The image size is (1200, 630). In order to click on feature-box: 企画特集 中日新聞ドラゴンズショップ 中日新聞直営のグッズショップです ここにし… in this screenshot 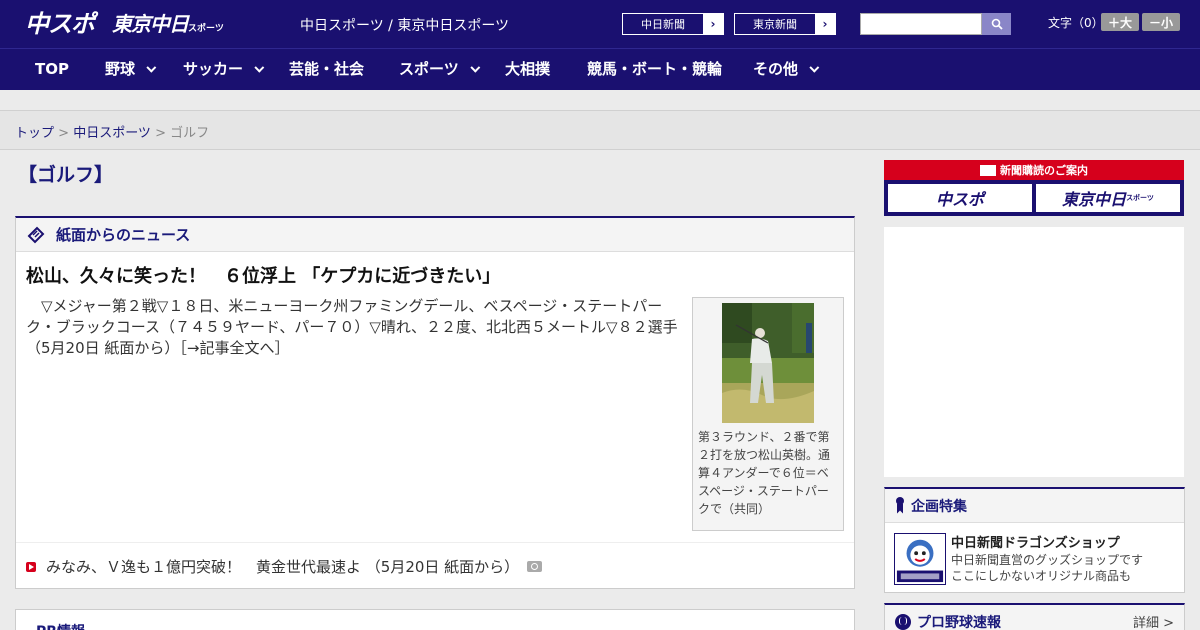, I will do `click(1034, 540)`.